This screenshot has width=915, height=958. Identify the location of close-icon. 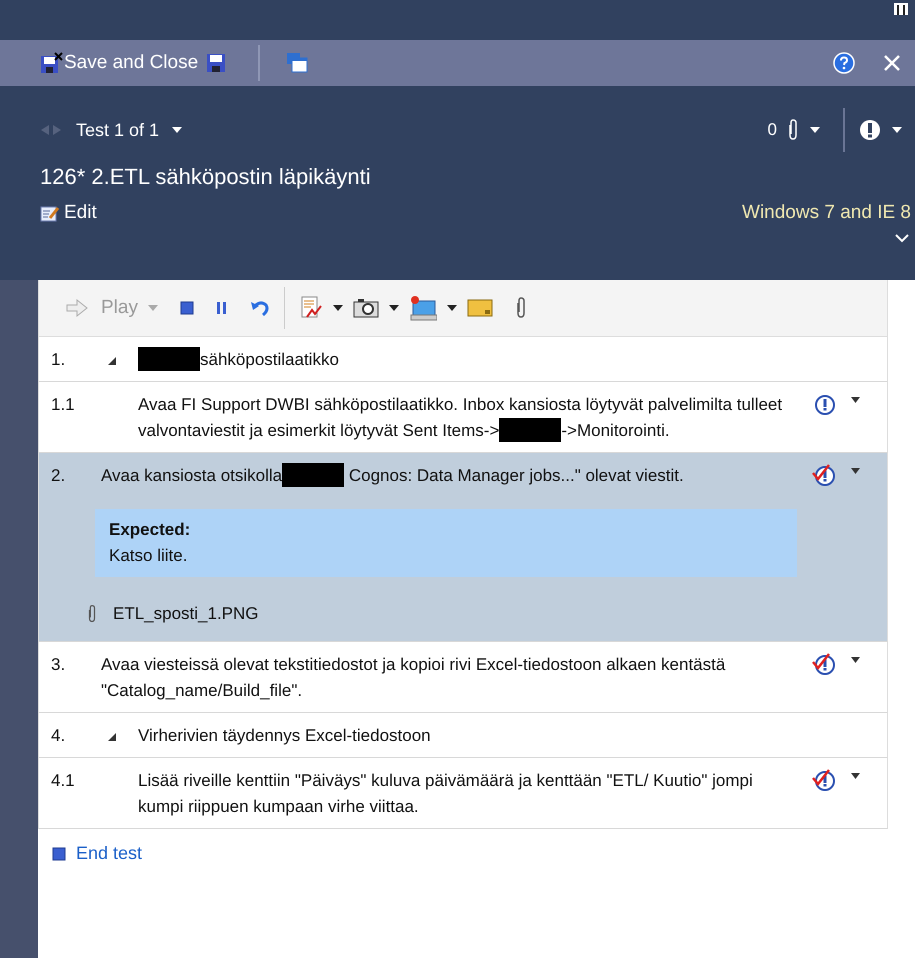
(892, 63).